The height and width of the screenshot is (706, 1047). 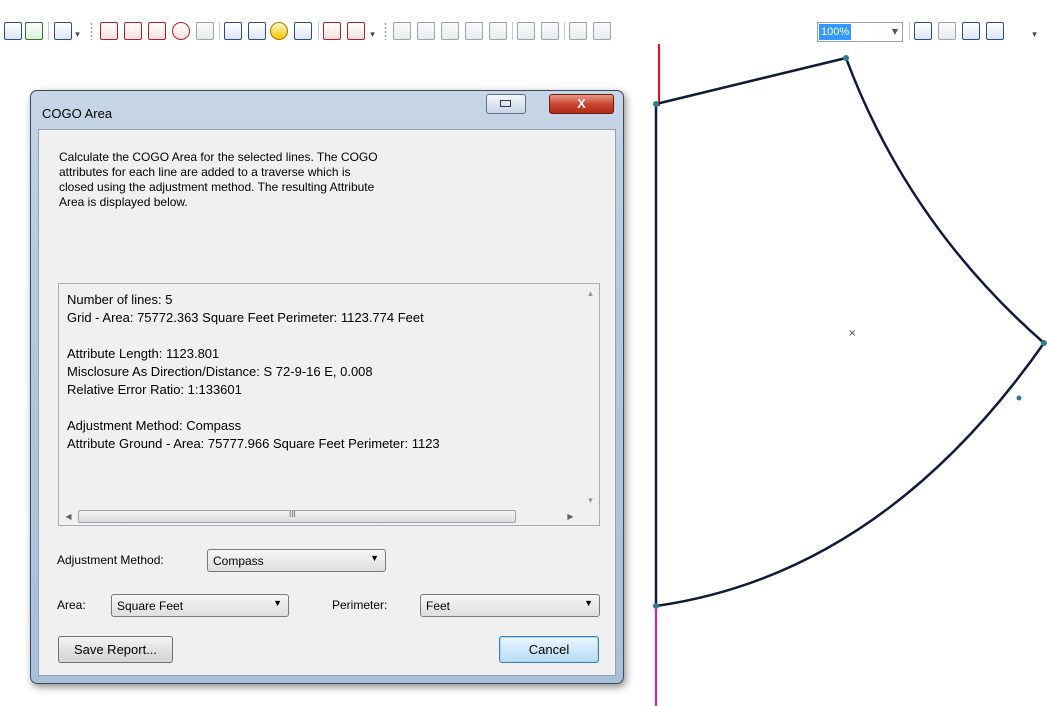 What do you see at coordinates (110, 560) in the screenshot?
I see `adjustment-method-label: Adjustment Method:` at bounding box center [110, 560].